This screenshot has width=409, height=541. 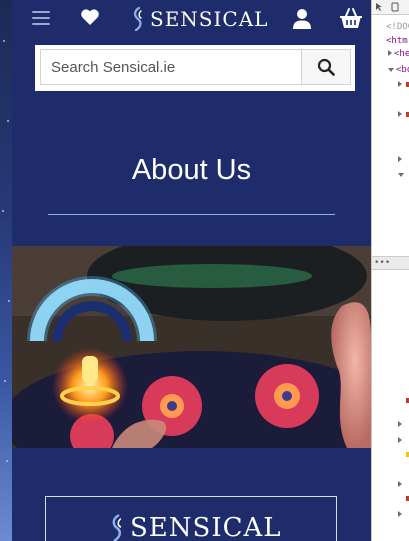 I want to click on devtools-toolbar, so click(x=390, y=7).